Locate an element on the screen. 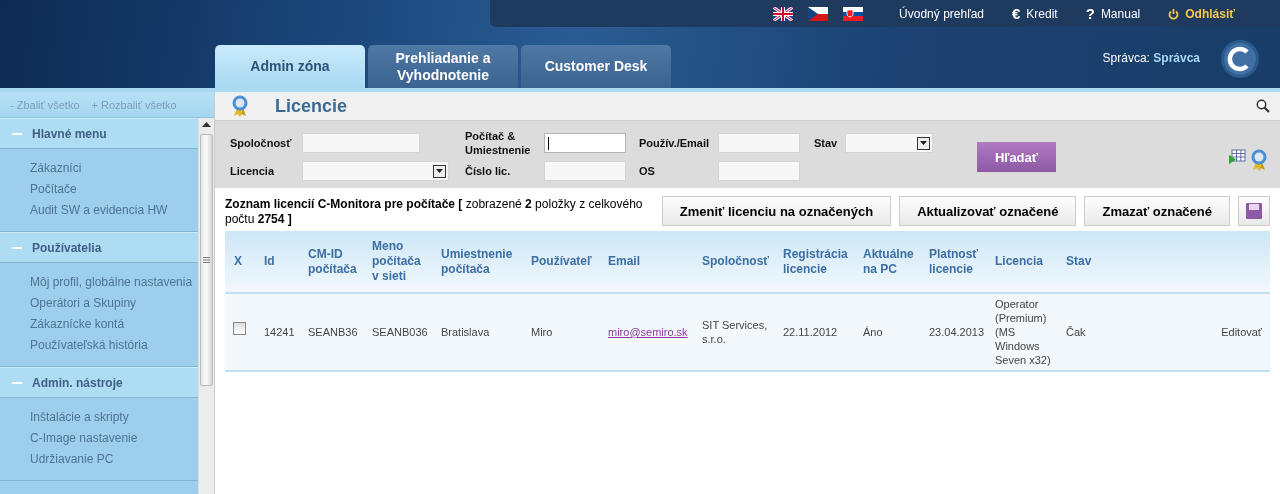 The height and width of the screenshot is (494, 1280). sidebar-item: Operátori a Skupiny is located at coordinates (114, 303).